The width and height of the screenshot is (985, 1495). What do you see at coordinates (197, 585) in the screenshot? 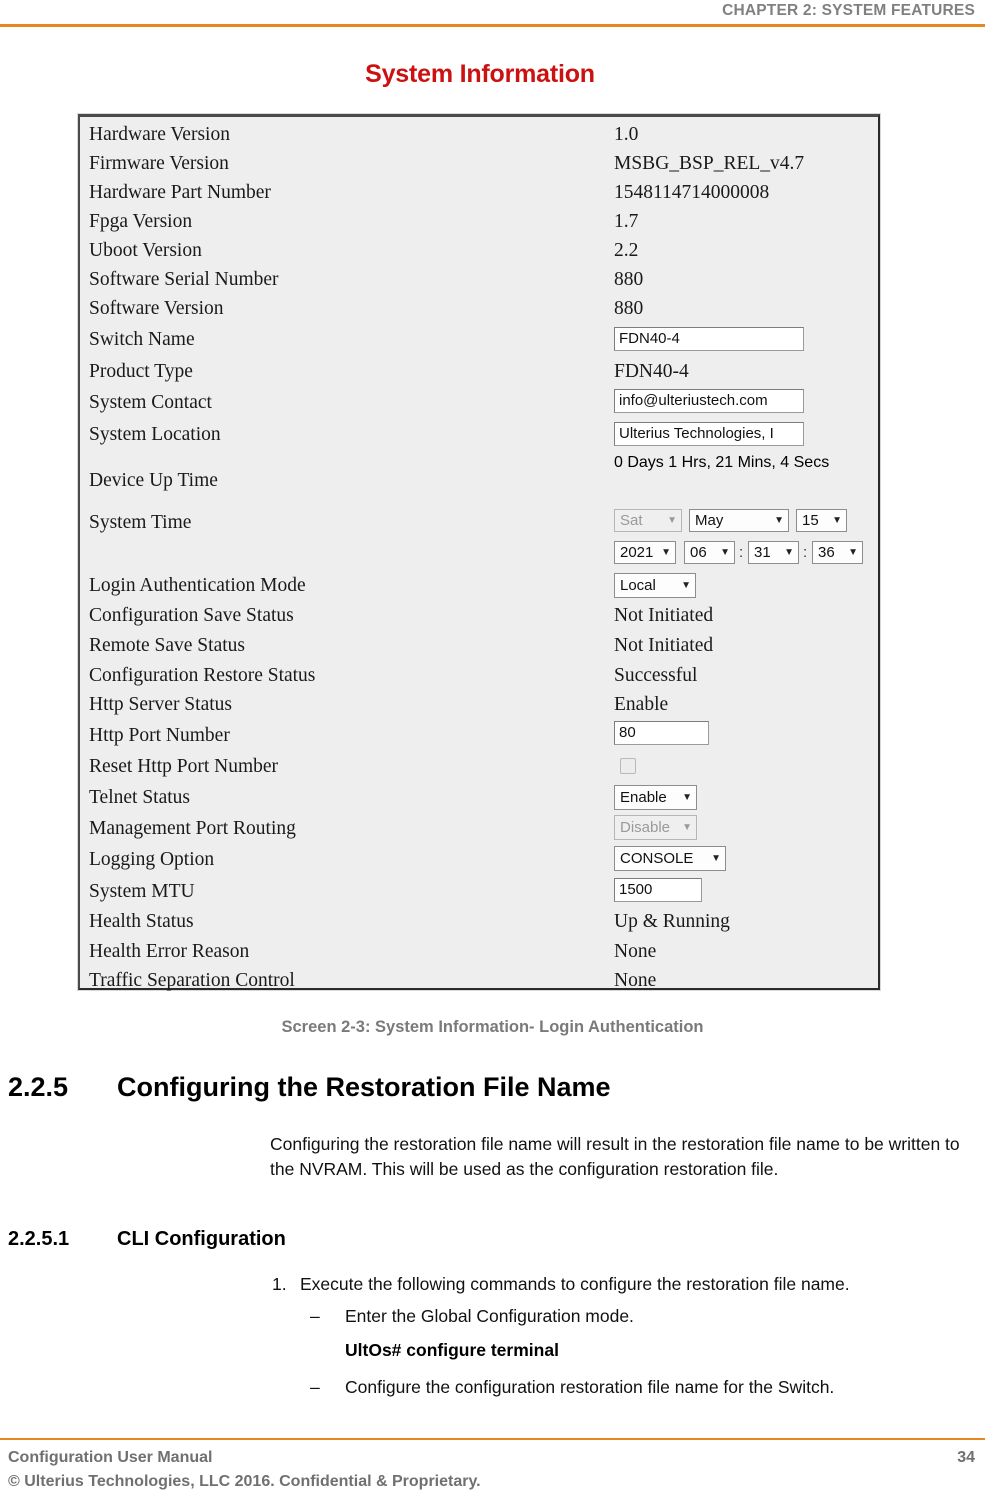
I see `row-label: Login Authentication Mode` at bounding box center [197, 585].